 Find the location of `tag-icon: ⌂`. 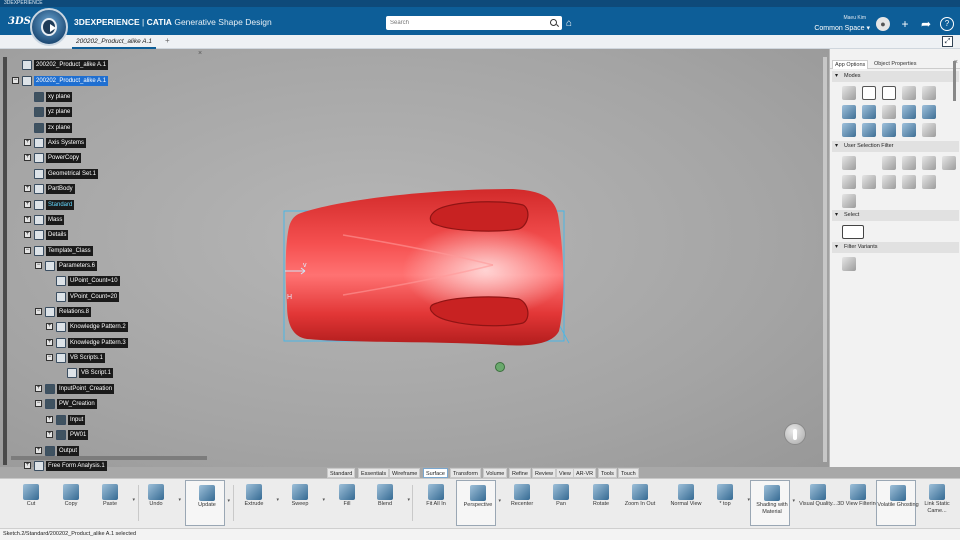

tag-icon: ⌂ is located at coordinates (569, 23).